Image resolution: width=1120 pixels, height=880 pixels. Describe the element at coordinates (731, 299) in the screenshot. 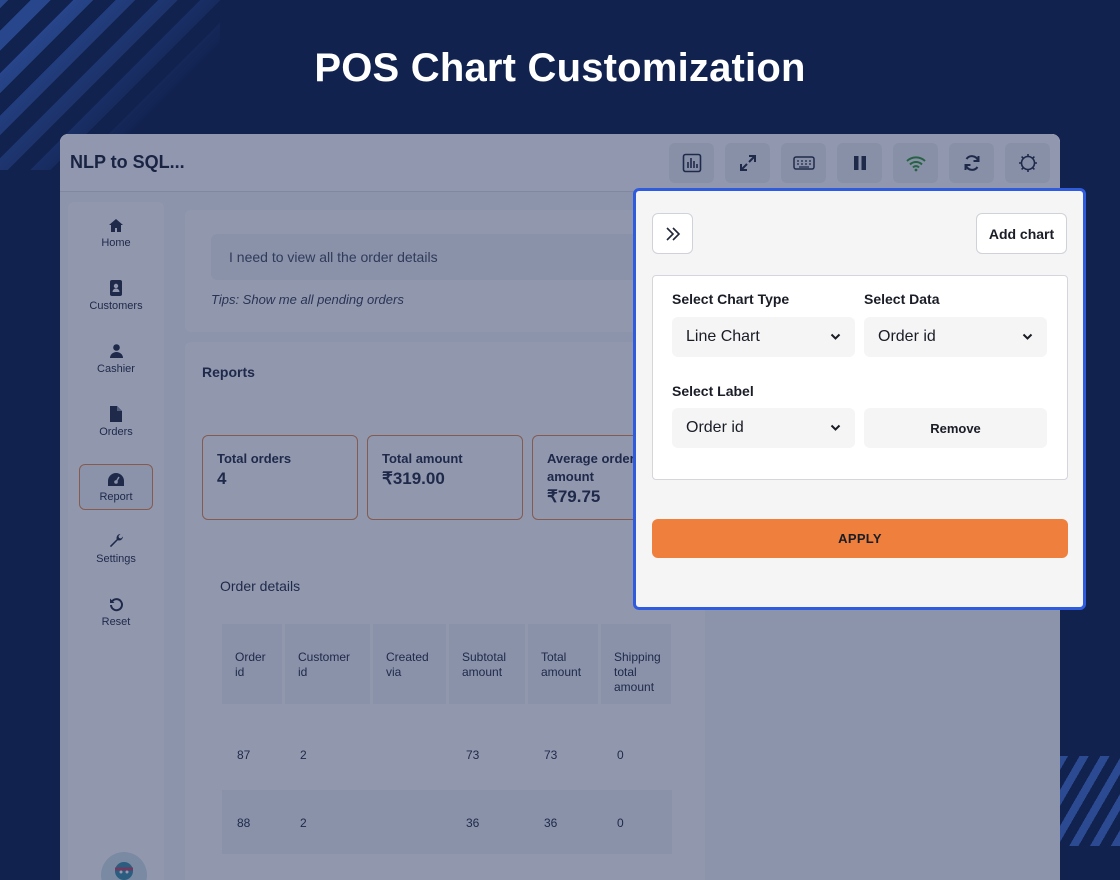

I see `chart-type-label: Select Chart Type` at that location.